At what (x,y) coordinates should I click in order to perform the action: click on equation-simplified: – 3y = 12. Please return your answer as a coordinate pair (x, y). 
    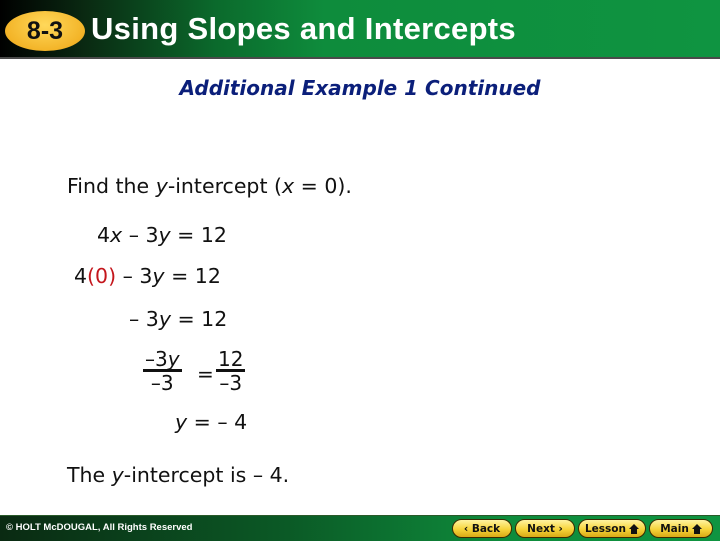
    Looking at the image, I should click on (178, 319).